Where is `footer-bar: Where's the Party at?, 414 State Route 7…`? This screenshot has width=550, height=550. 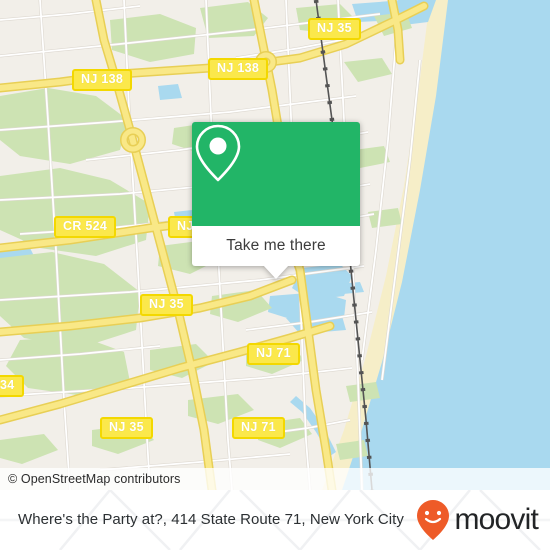
footer-bar: Where's the Party at?, 414 State Route 7… is located at coordinates (275, 520).